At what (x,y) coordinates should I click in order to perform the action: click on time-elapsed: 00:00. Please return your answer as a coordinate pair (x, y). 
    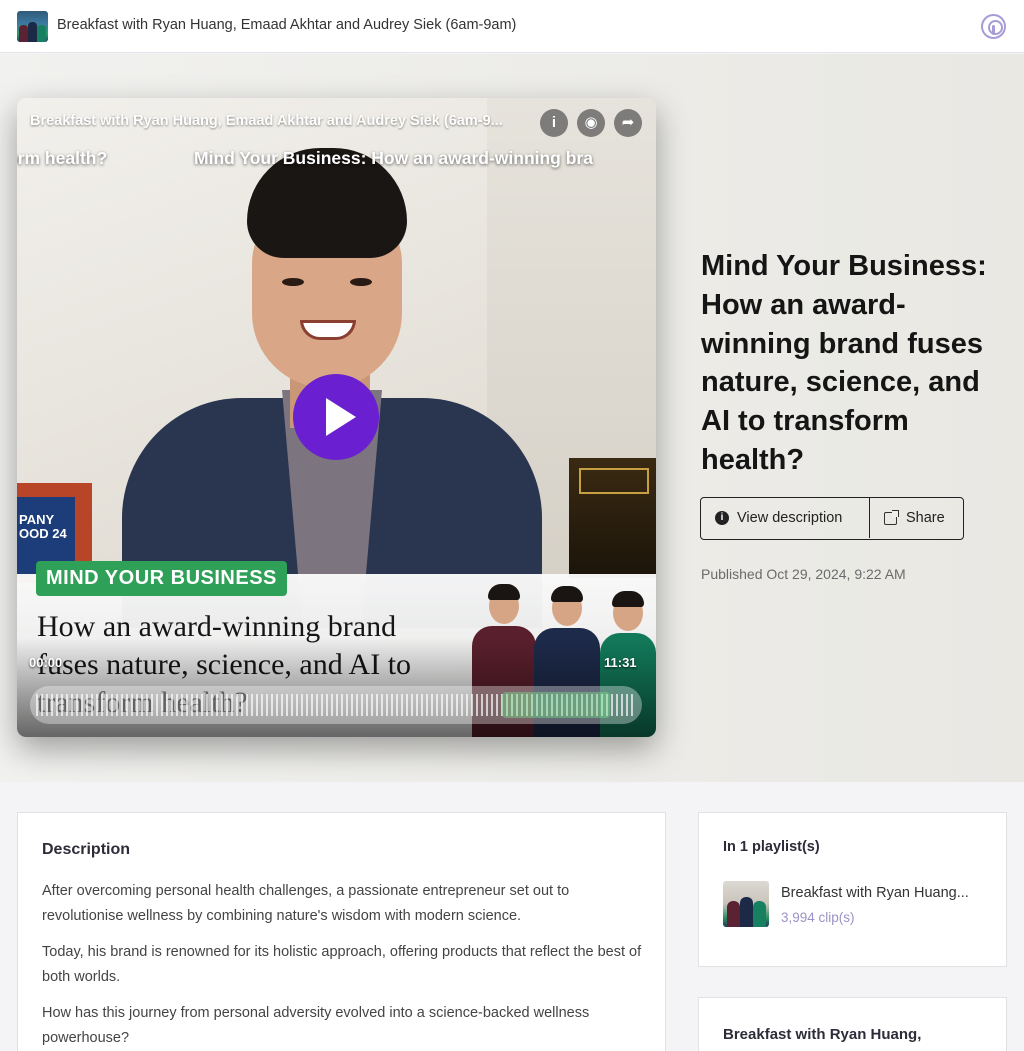
    Looking at the image, I should click on (46, 662).